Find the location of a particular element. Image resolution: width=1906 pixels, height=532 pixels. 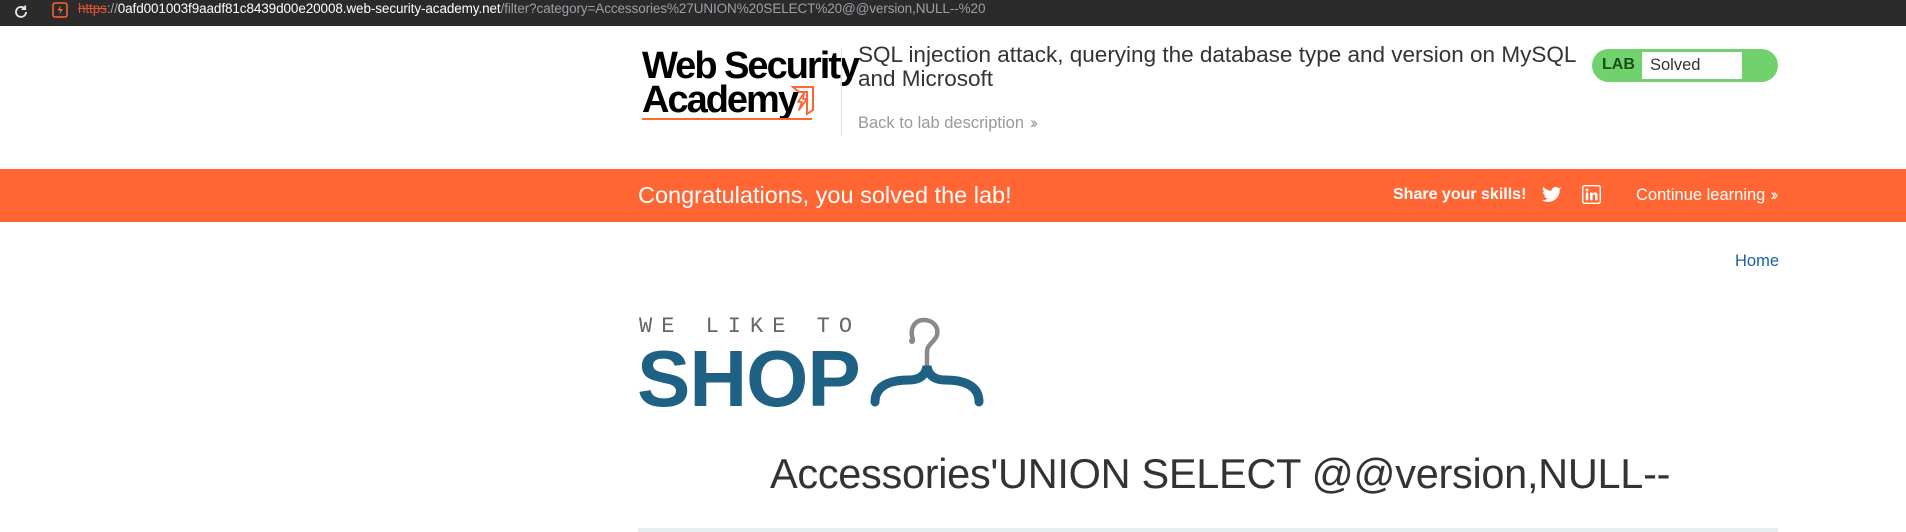

back-link-label: Back to lab description is located at coordinates (941, 123).